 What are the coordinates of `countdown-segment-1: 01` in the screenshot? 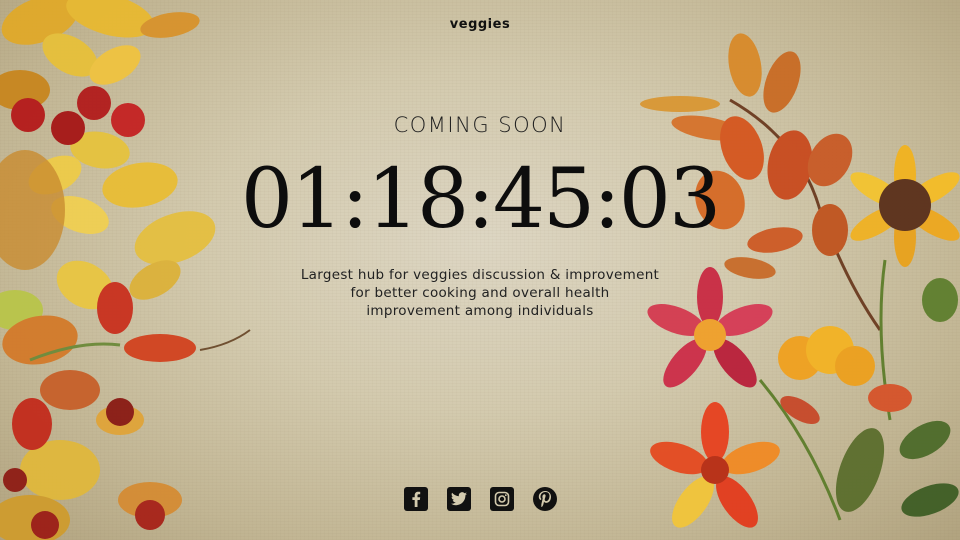 It's located at (291, 199).